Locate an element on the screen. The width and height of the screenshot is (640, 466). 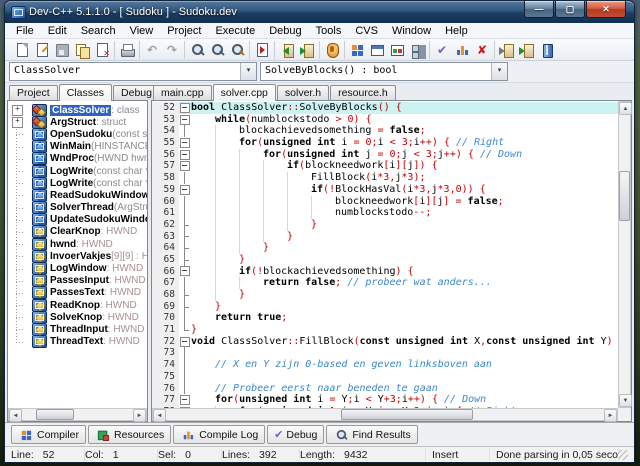
open-file-button is located at coordinates (42, 50).